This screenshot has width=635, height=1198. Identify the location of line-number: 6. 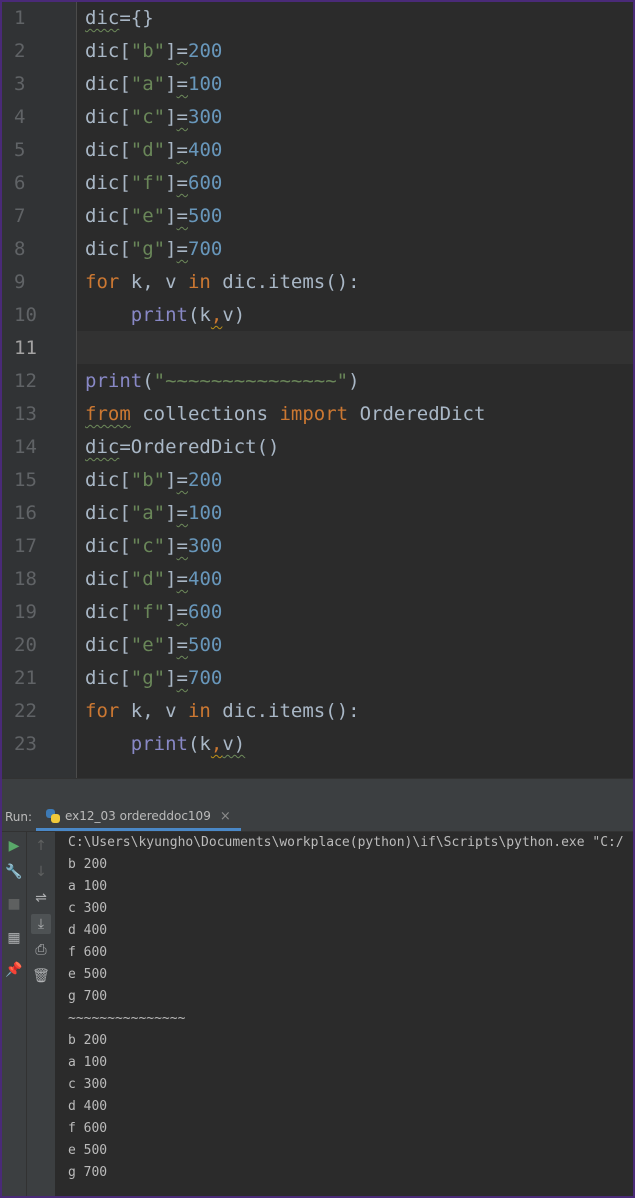
(20, 183).